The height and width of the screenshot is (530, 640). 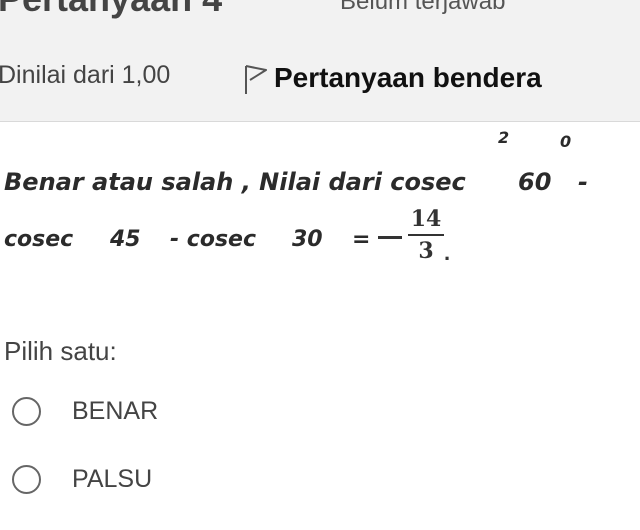 What do you see at coordinates (256, 79) in the screenshot?
I see `flag-outline-icon` at bounding box center [256, 79].